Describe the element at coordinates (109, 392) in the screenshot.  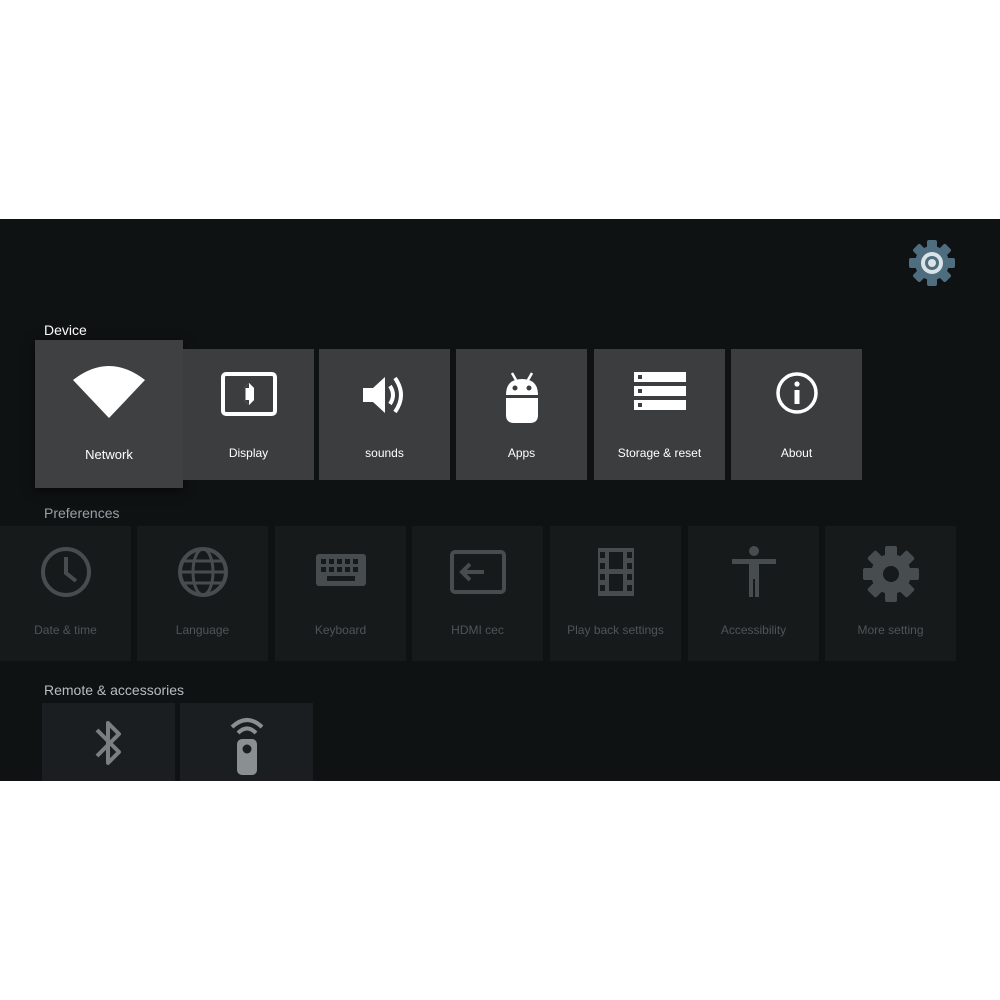
I see `wifi-icon` at that location.